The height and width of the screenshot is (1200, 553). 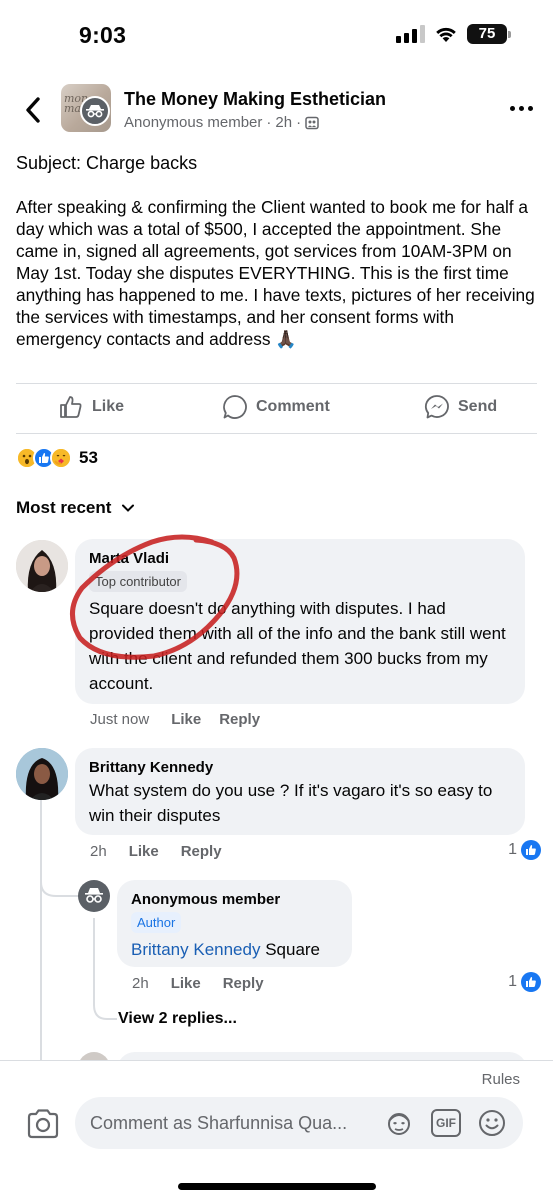 What do you see at coordinates (300, 768) in the screenshot?
I see `comment-author: Brittany Kennedy` at bounding box center [300, 768].